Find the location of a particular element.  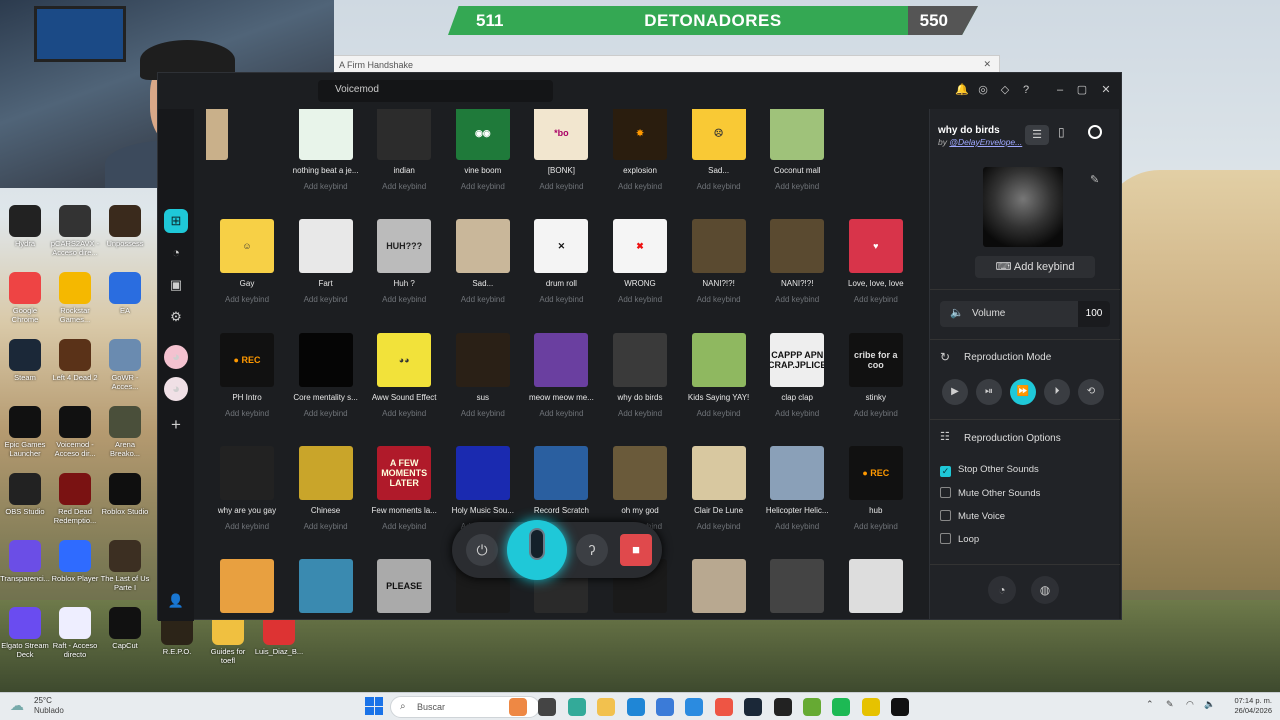

sound-tile: Sad... Add keybind is located at coordinates (483, 261).